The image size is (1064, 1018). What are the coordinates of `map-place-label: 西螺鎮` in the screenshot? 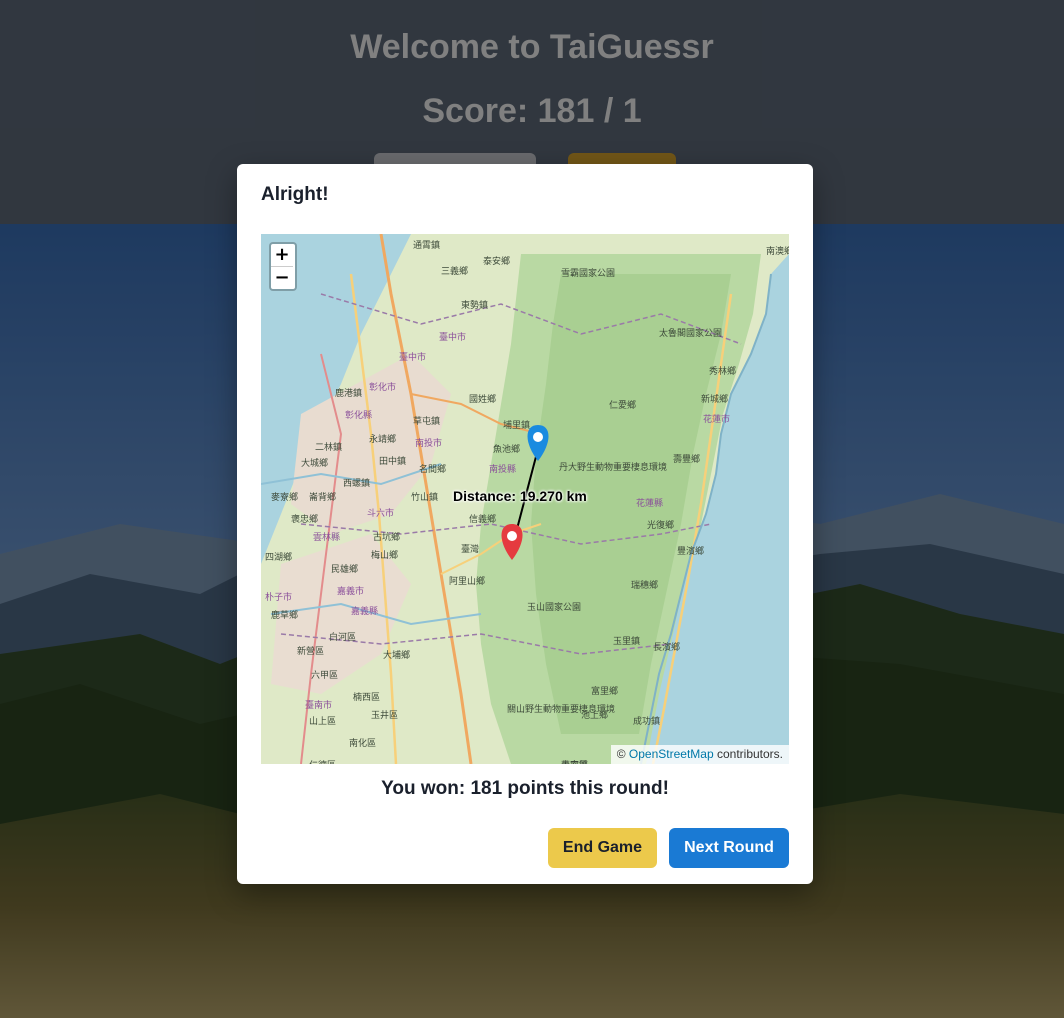 It's located at (356, 483).